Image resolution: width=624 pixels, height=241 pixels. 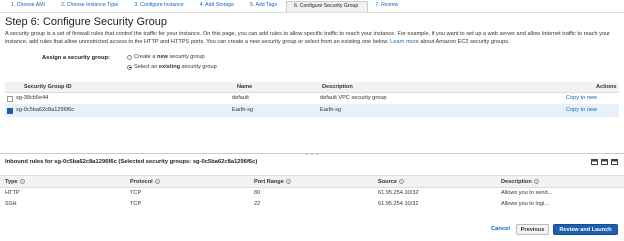 I want to click on col-header-port-range: Port Range i, so click(x=272, y=182).